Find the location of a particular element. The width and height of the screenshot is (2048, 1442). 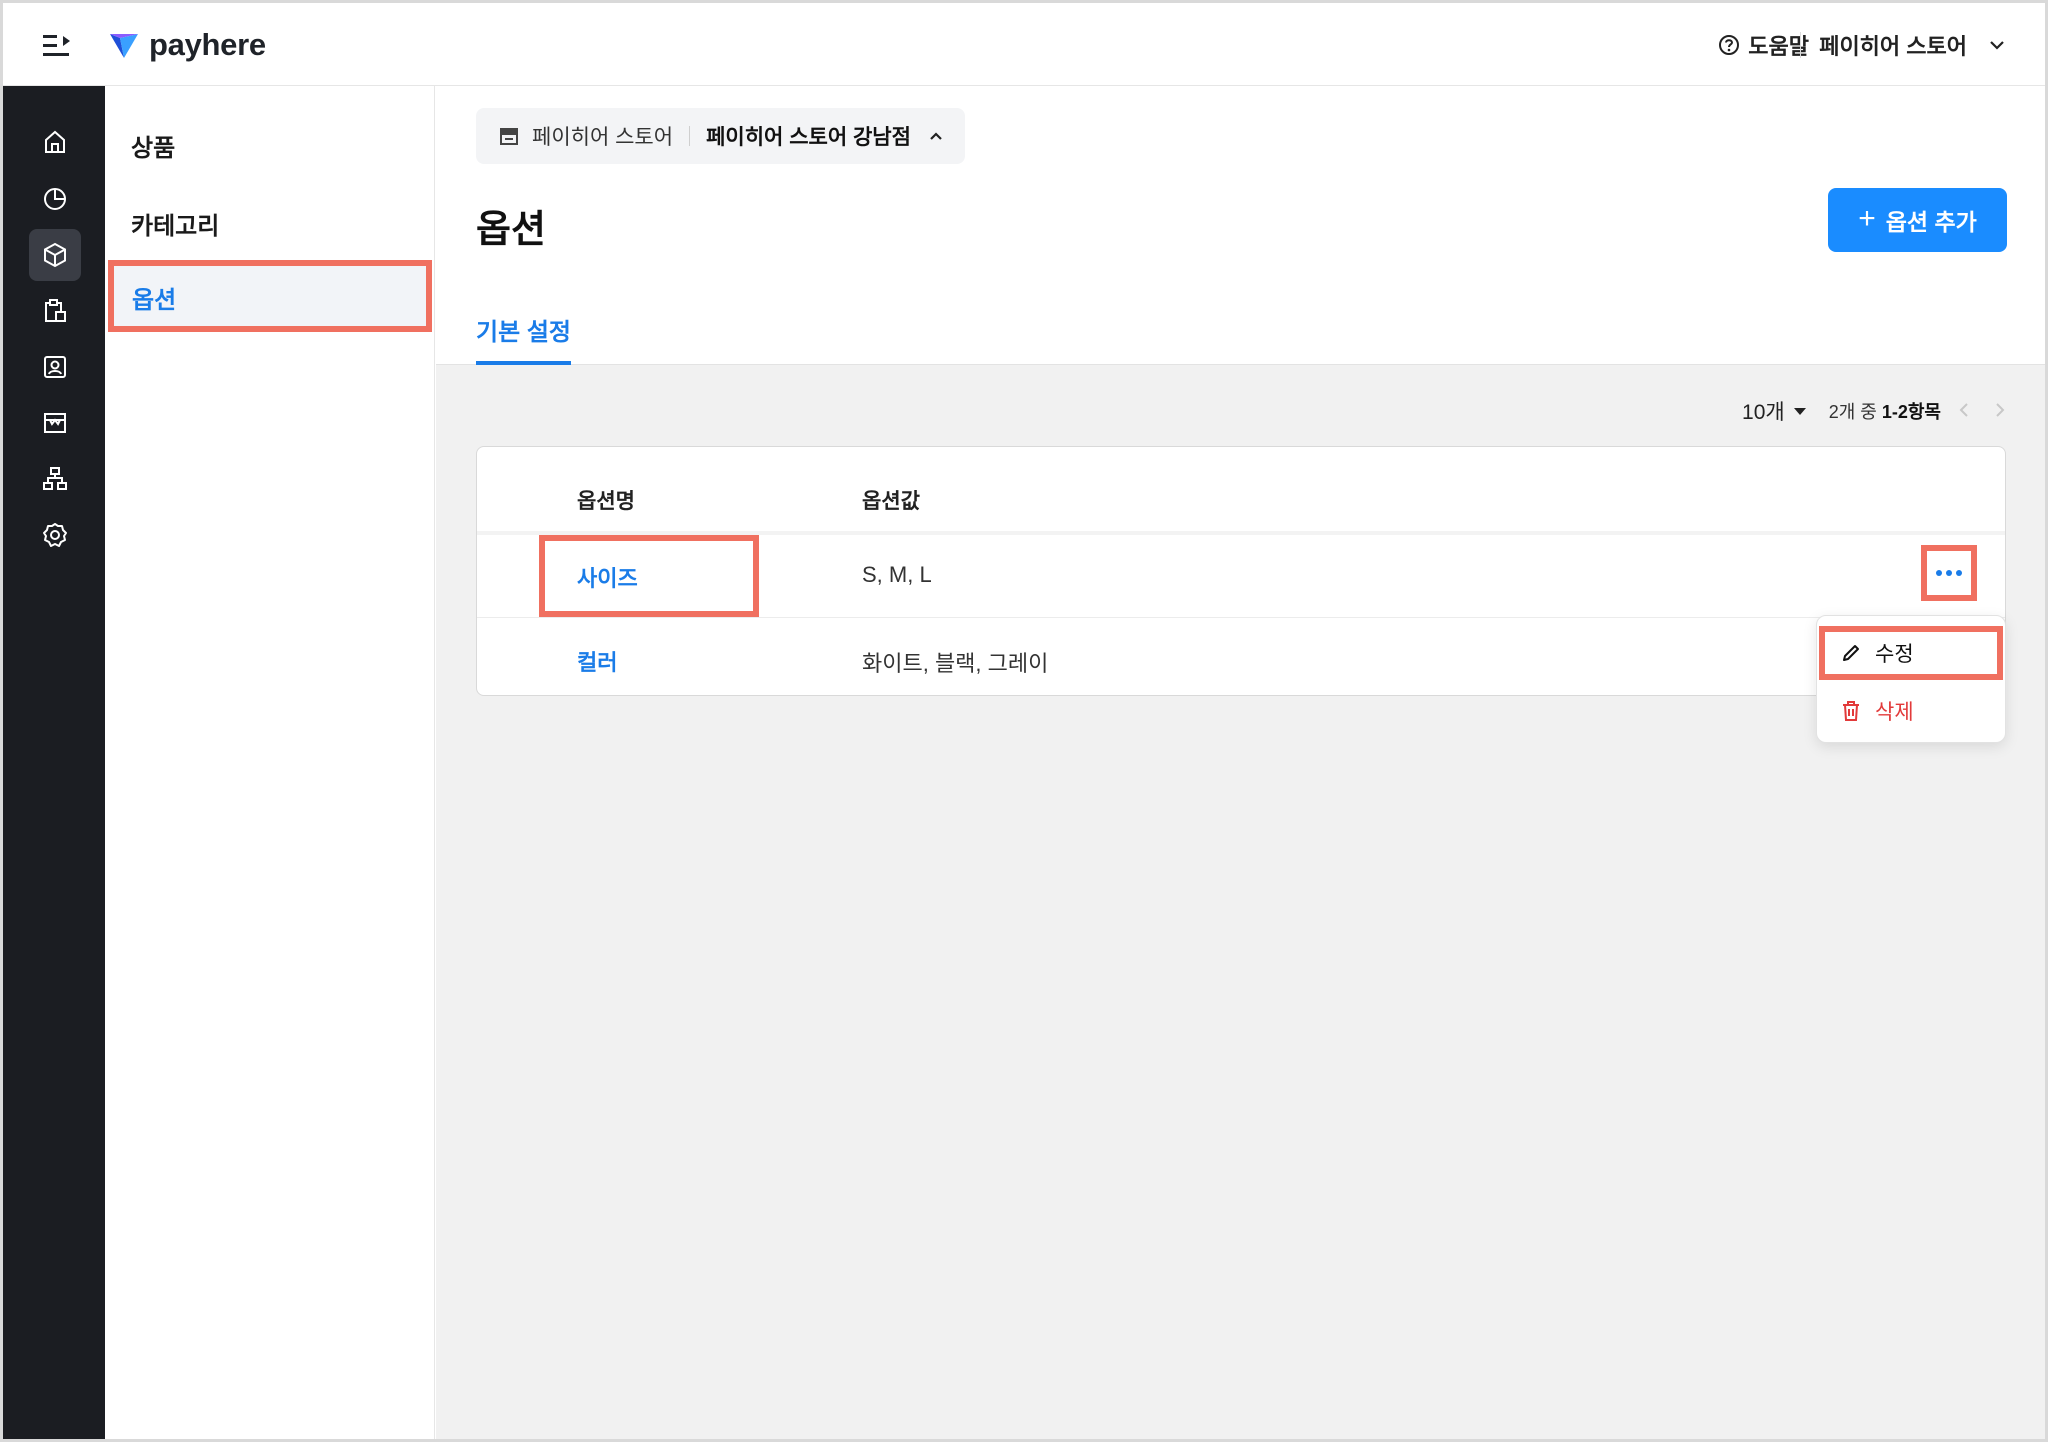

page-size-select: 10개 is located at coordinates (1774, 411).